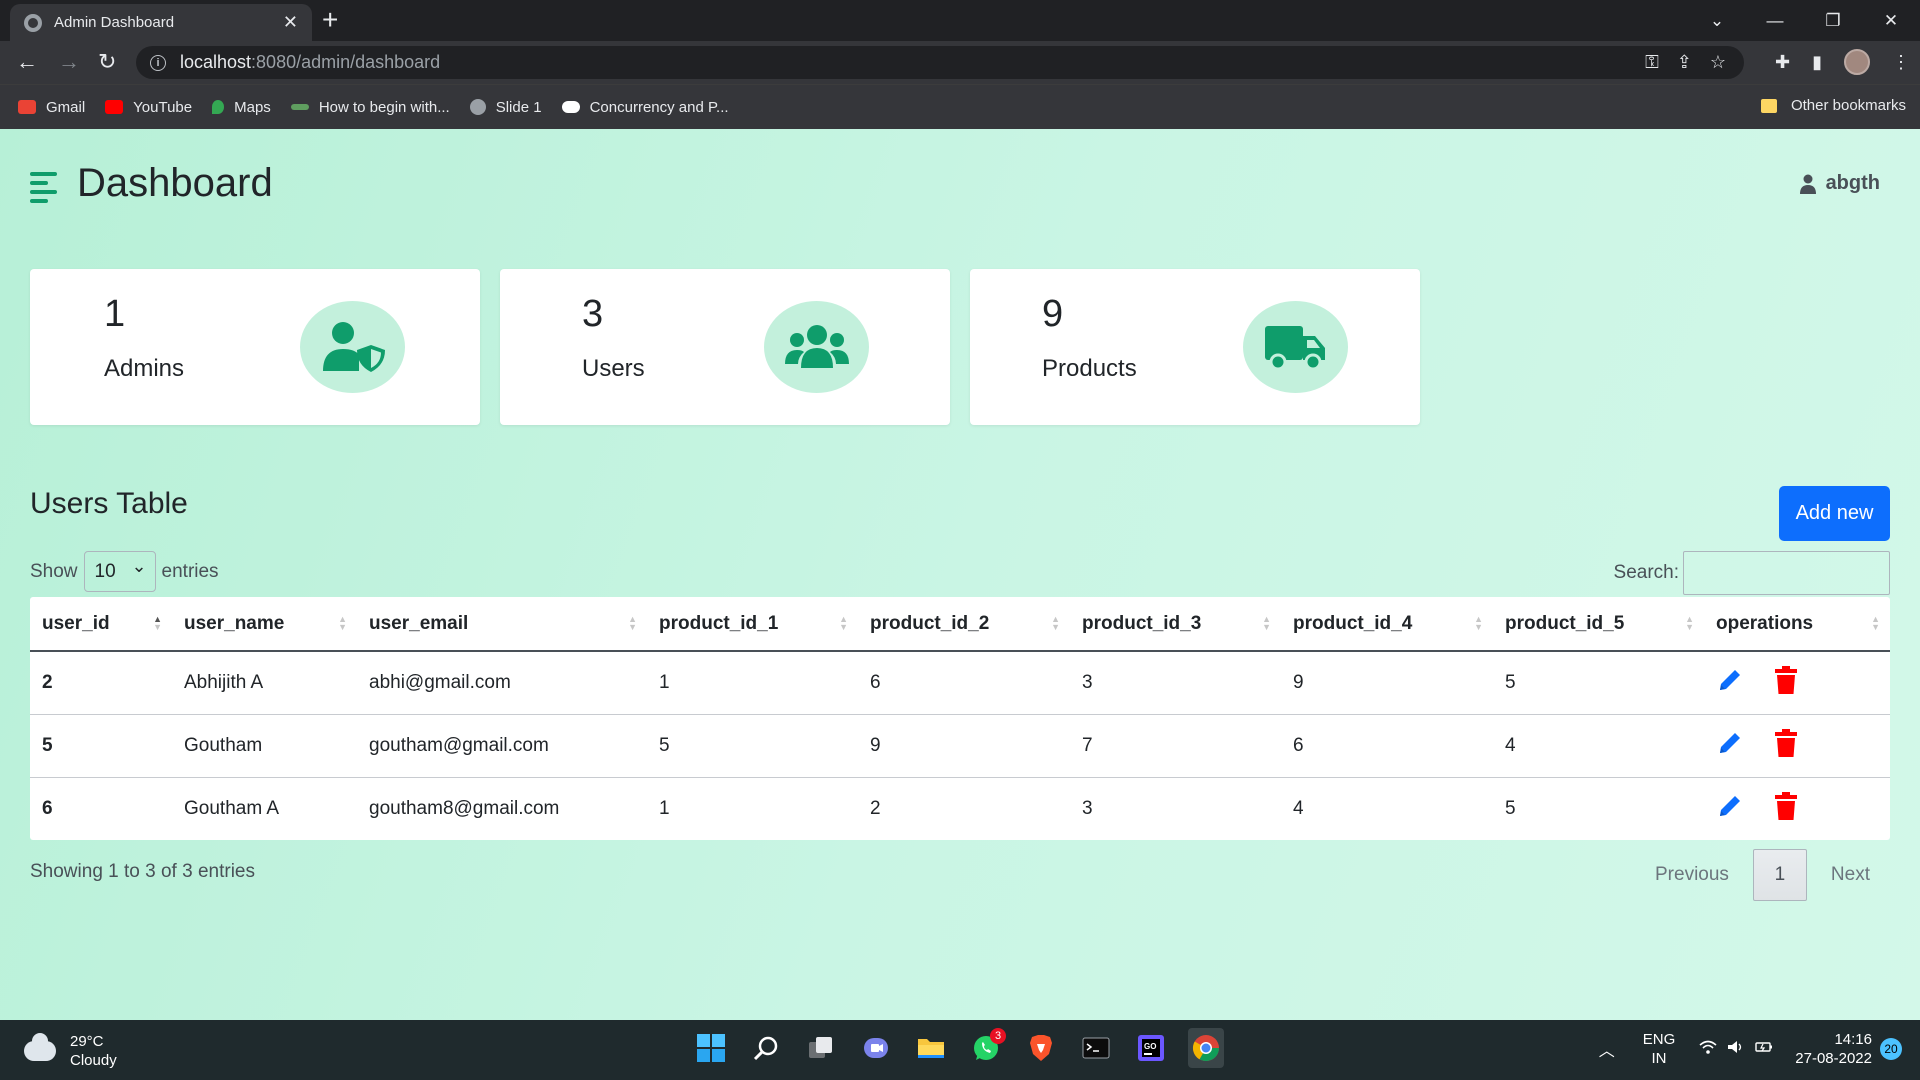 The image size is (1920, 1080). What do you see at coordinates (821, 1048) in the screenshot?
I see `task-view-icon` at bounding box center [821, 1048].